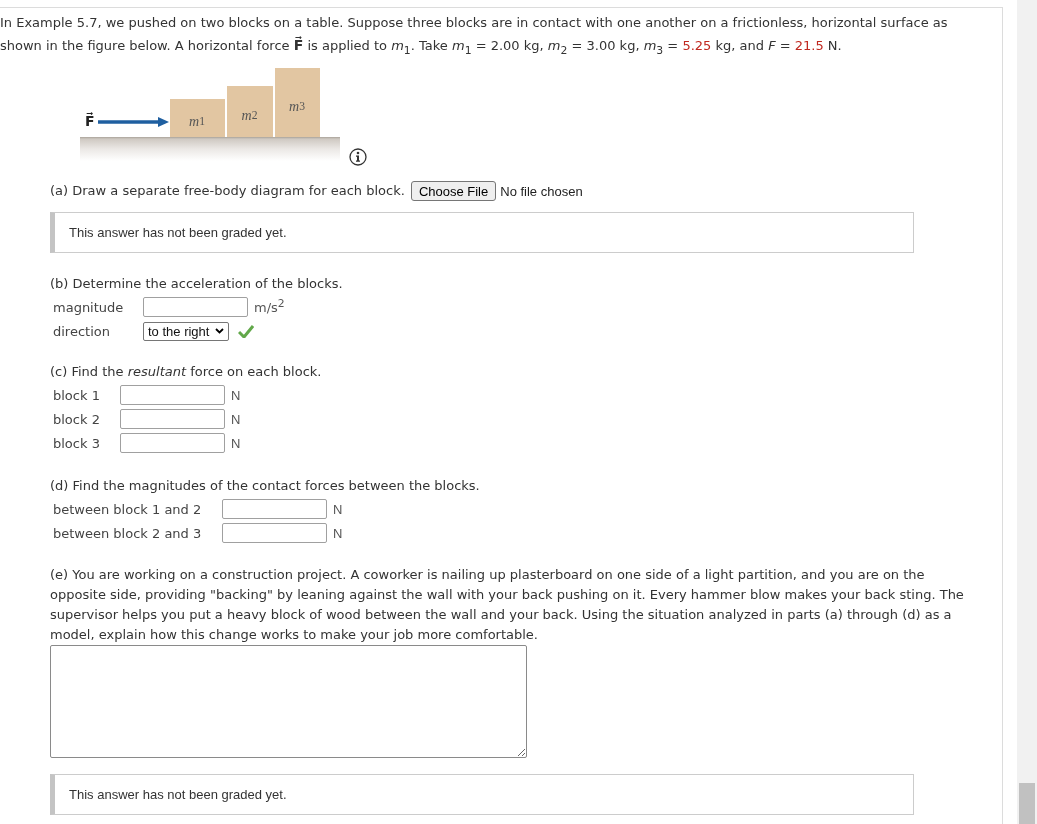  I want to click on field-label: direction, so click(82, 331).